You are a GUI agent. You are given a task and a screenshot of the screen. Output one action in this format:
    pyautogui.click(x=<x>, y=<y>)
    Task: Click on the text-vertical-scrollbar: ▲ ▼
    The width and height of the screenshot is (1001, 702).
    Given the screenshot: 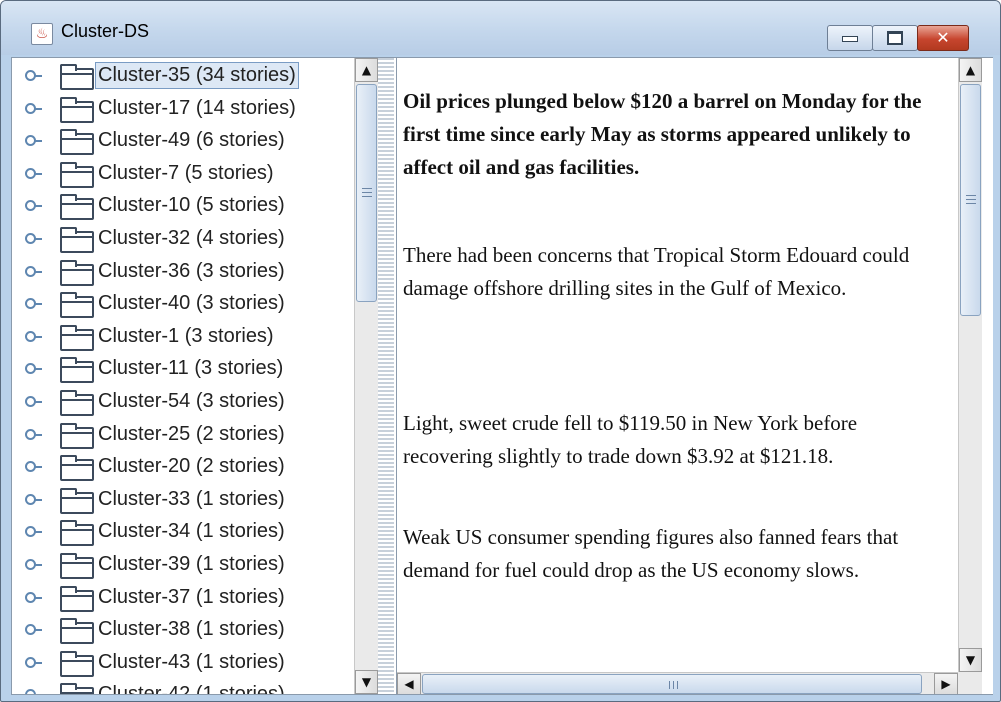 What is the action you would take?
    pyautogui.click(x=970, y=365)
    